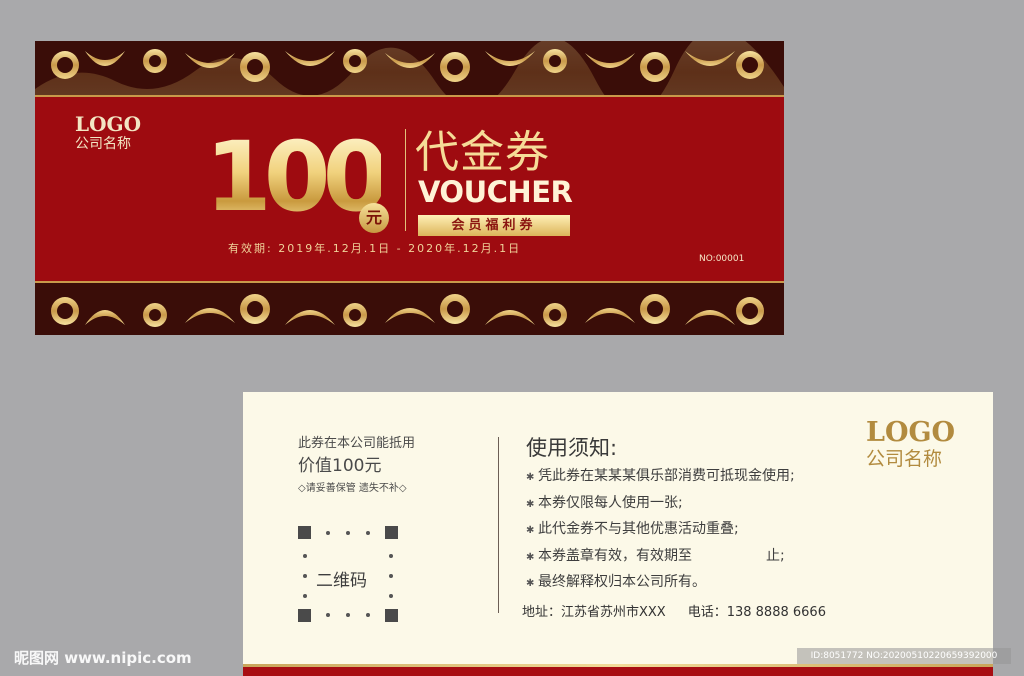 The image size is (1024, 676). What do you see at coordinates (357, 443) in the screenshot?
I see `usable-line: 此券在本公司能抵用` at bounding box center [357, 443].